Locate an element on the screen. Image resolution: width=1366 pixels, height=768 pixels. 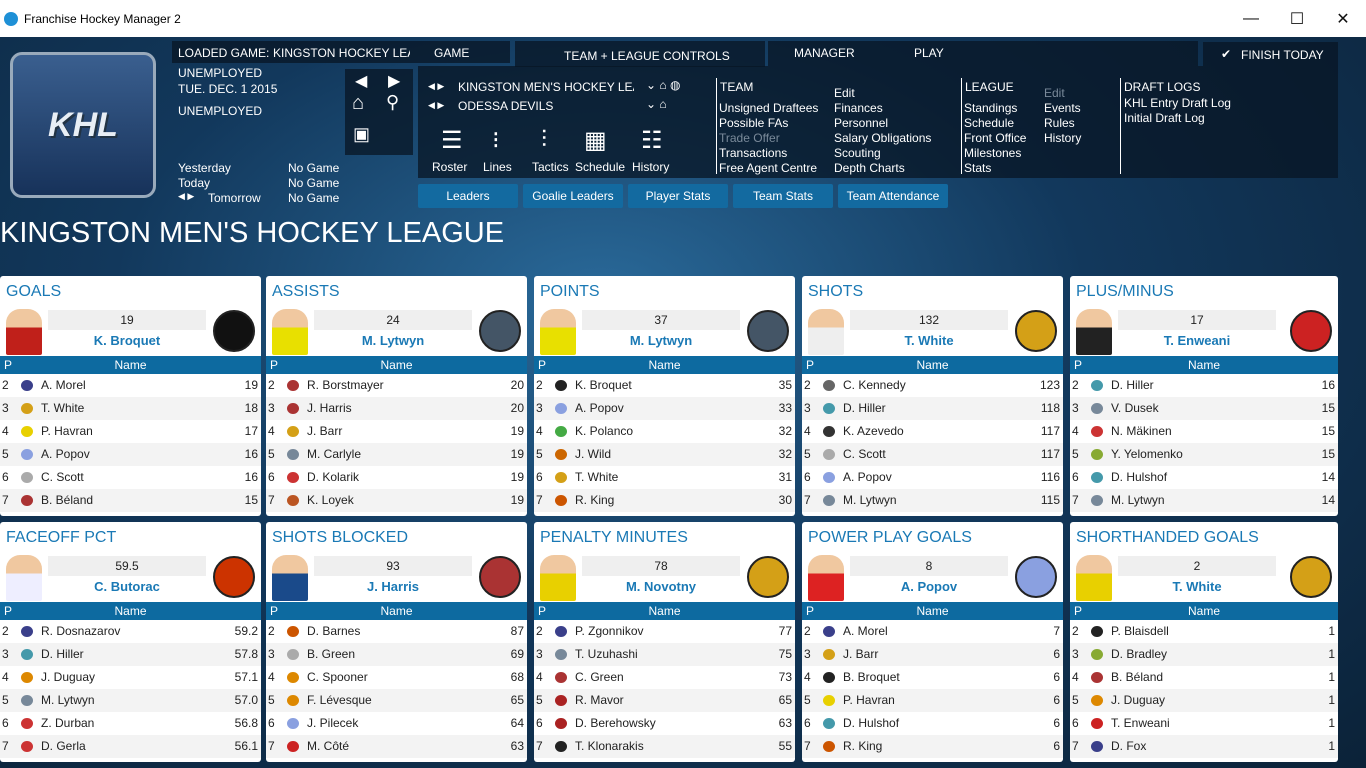
leader-name: T. Enweani is located at coordinates (1197, 340).